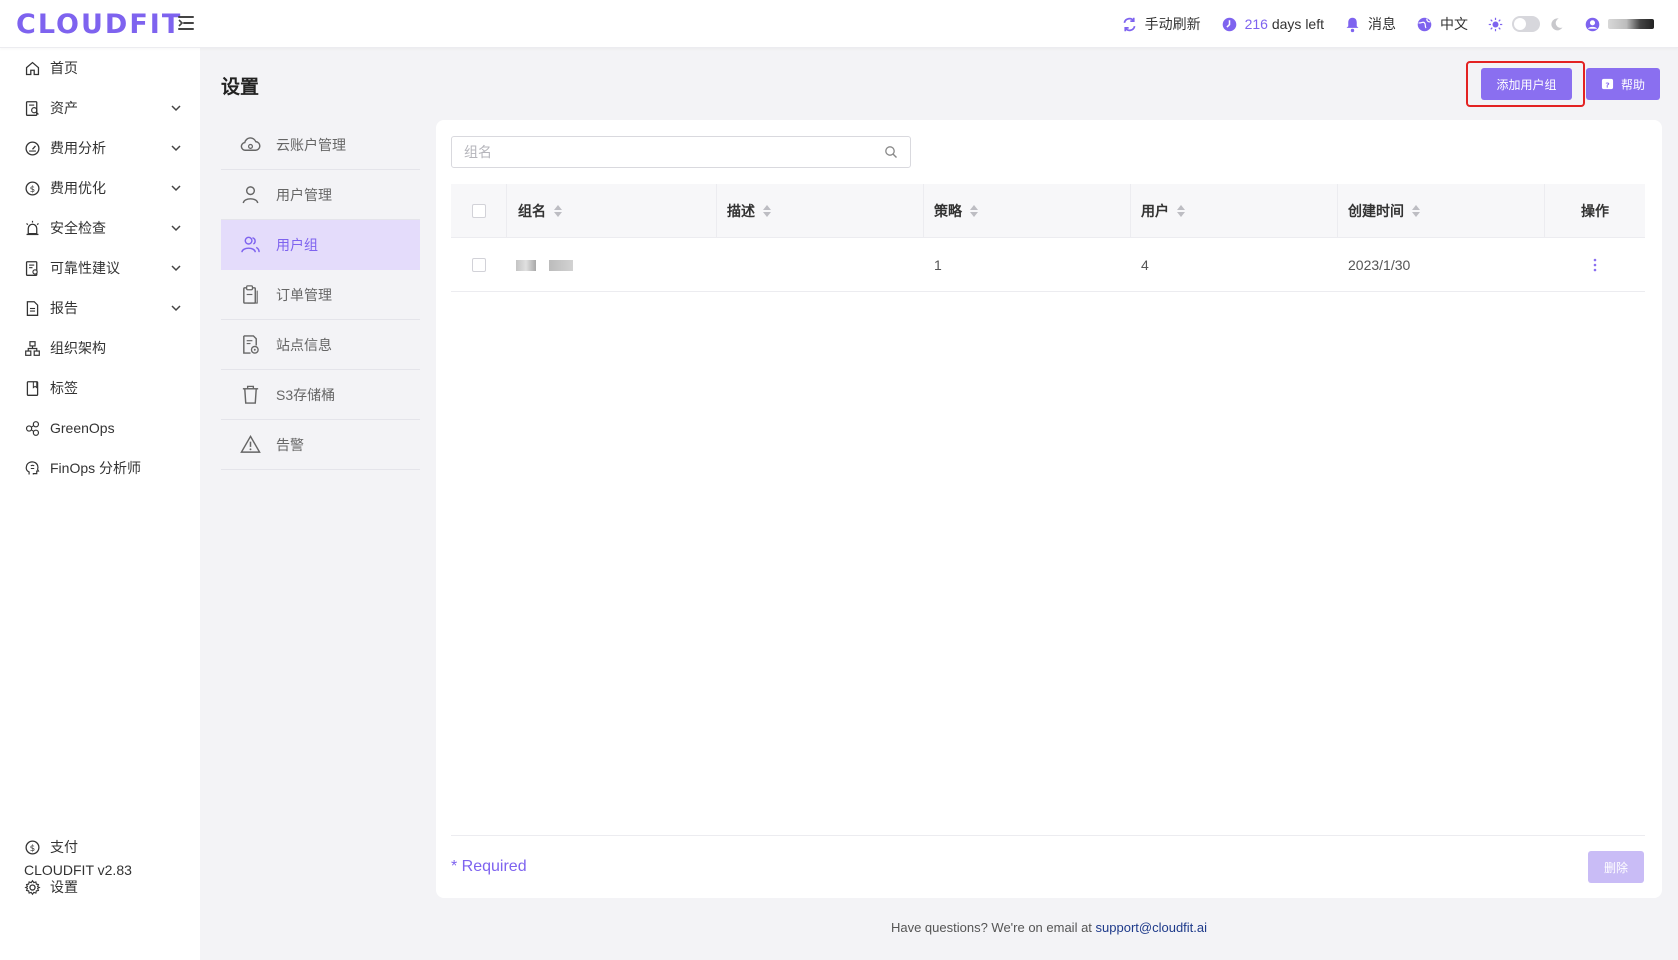 This screenshot has height=960, width=1678. I want to click on messages-button: 消息, so click(1370, 24).